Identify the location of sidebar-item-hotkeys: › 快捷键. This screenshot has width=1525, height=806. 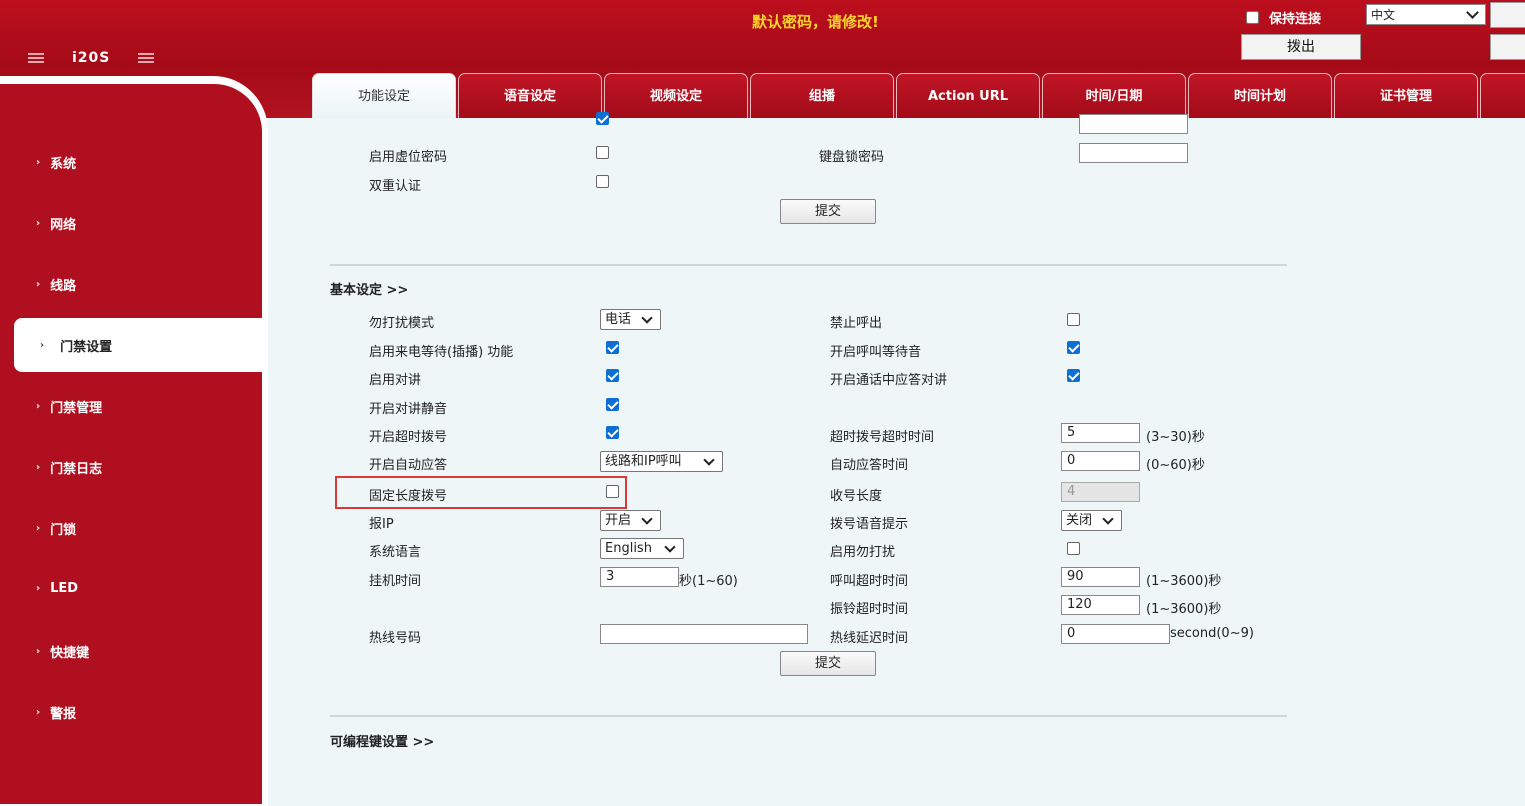
(62, 651).